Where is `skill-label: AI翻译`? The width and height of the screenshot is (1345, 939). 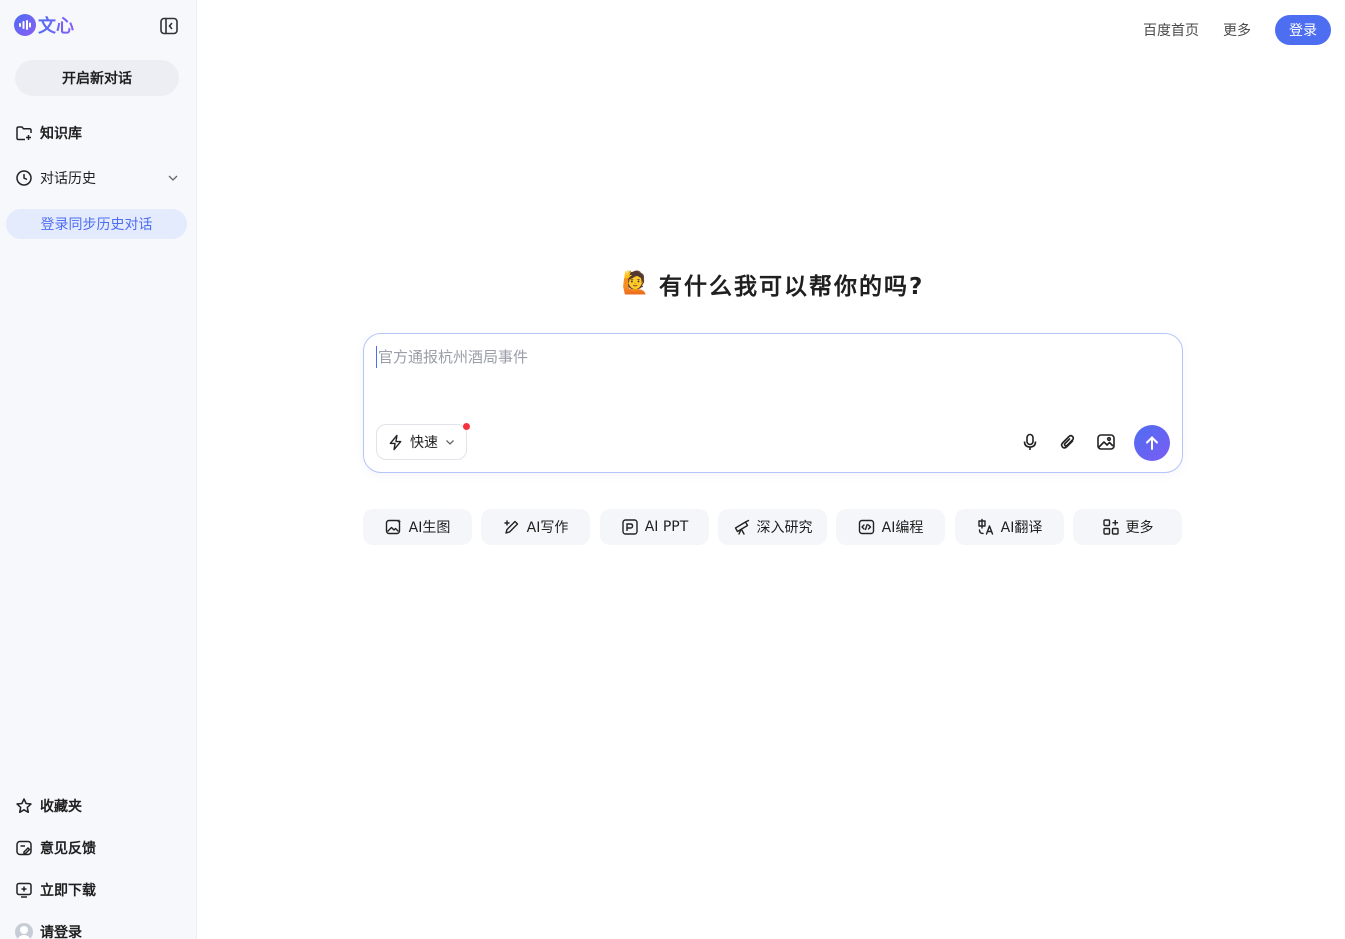
skill-label: AI翻译 is located at coordinates (1021, 528).